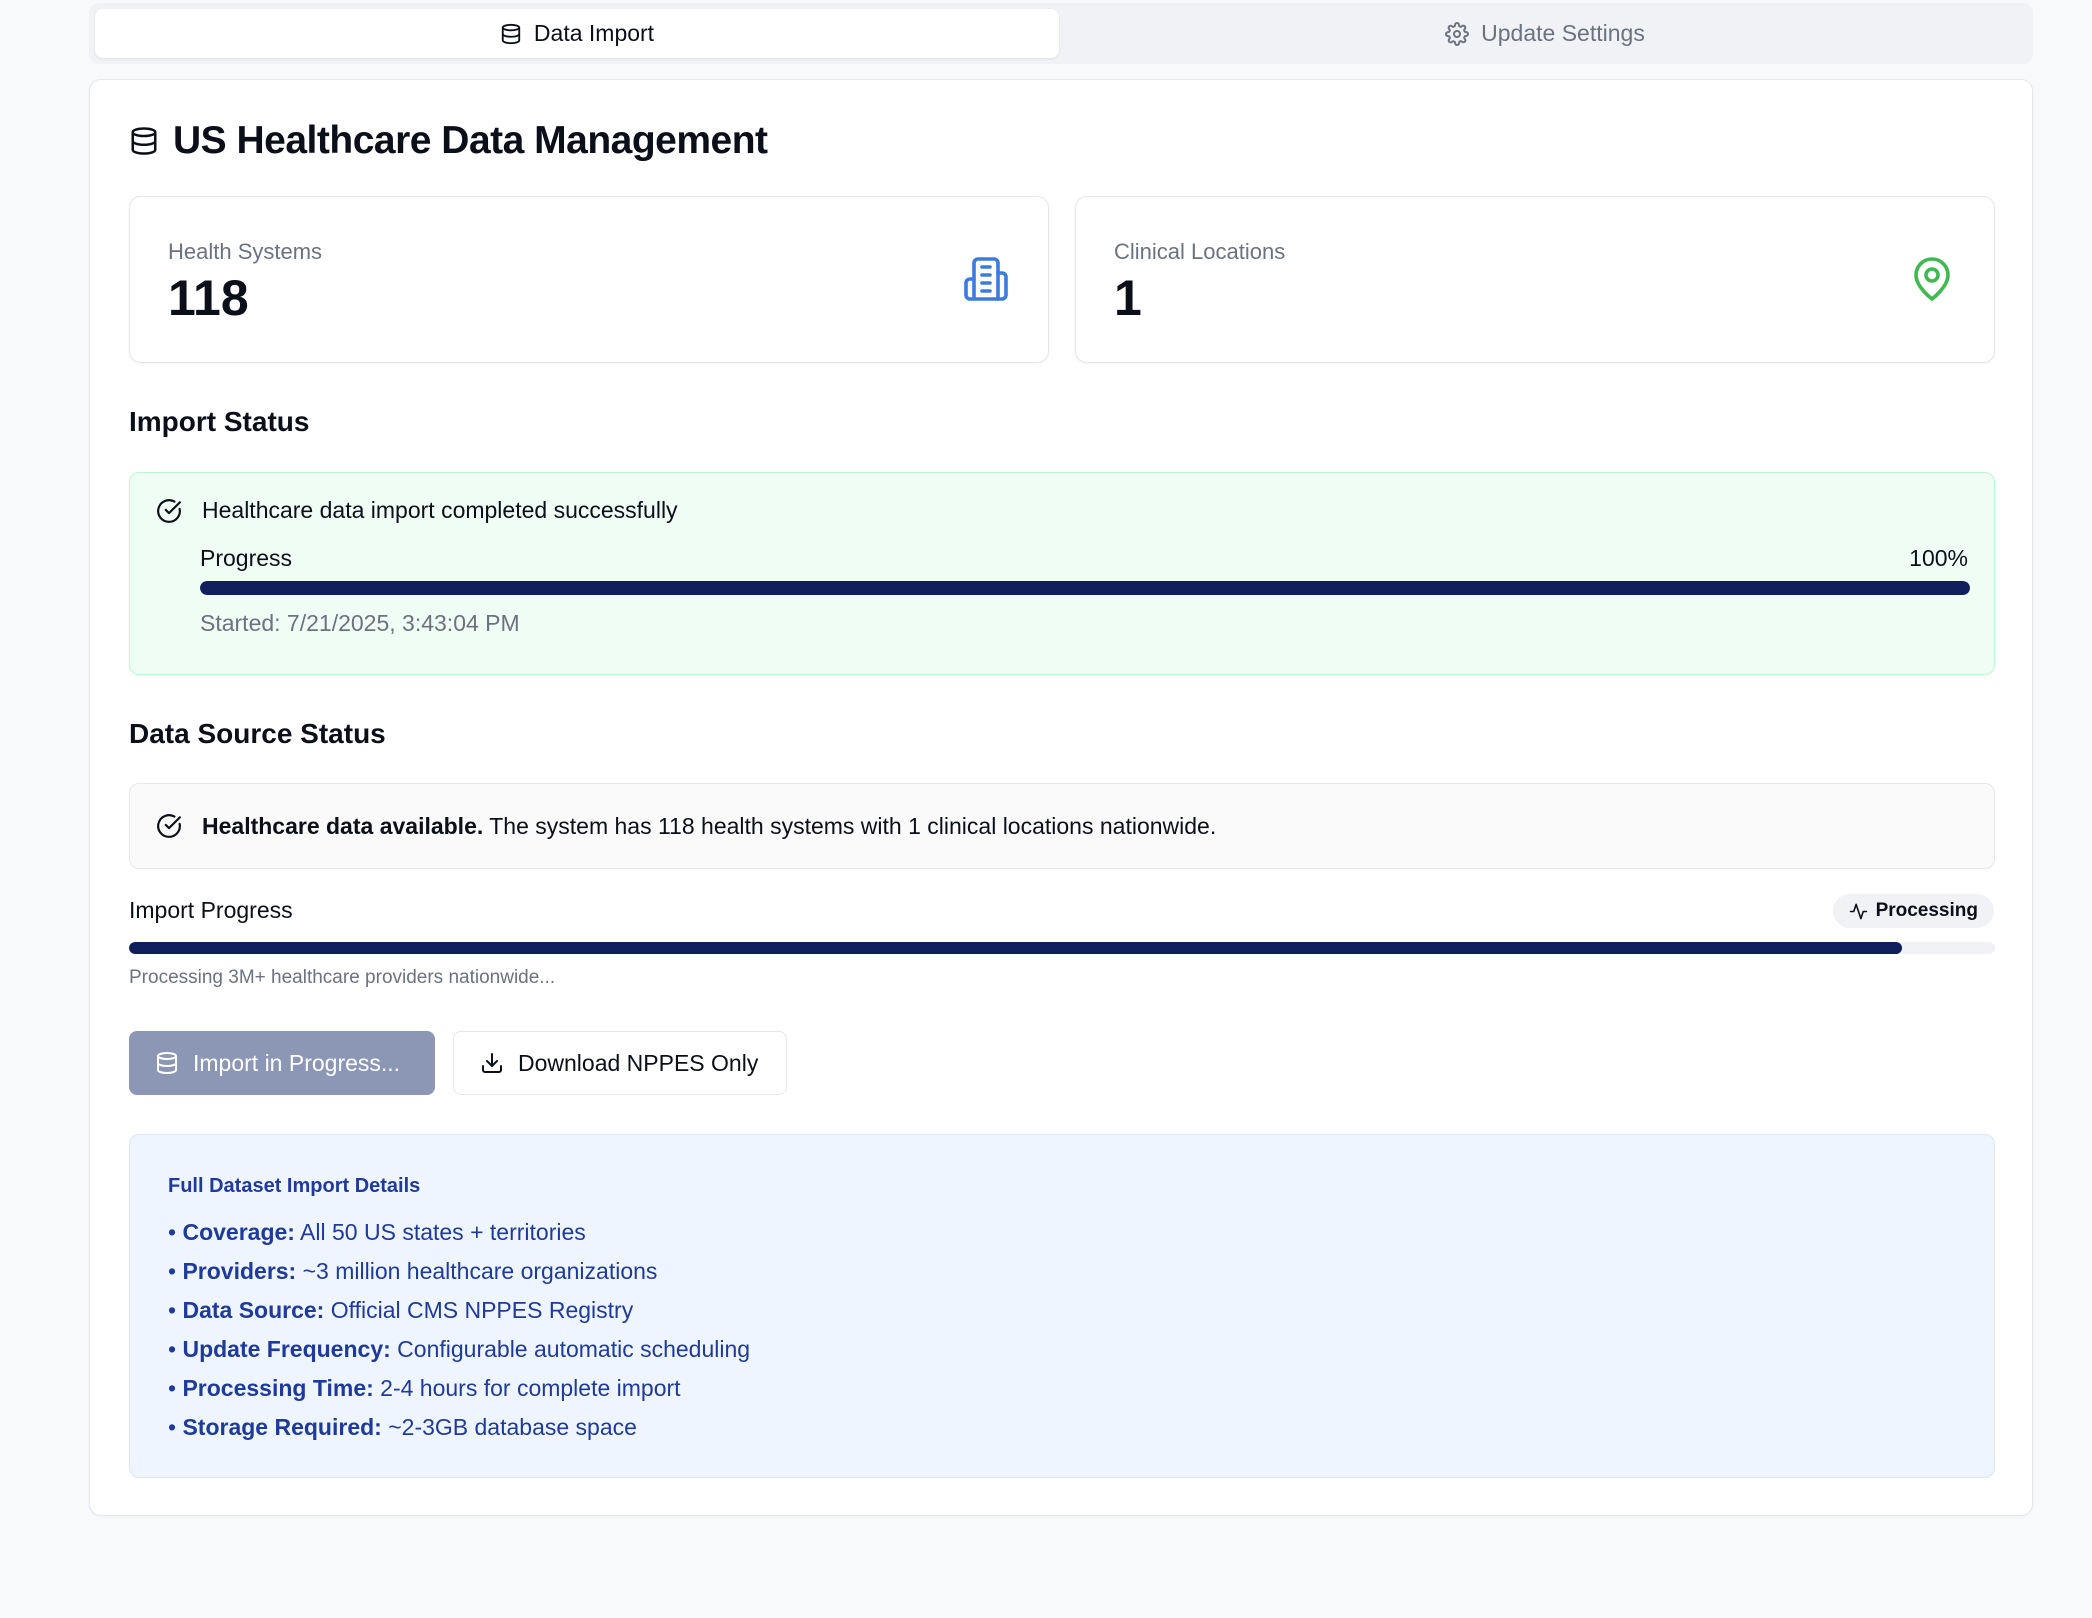  What do you see at coordinates (1061, 33) in the screenshot?
I see `tab-bar: Data Import Update Settings` at bounding box center [1061, 33].